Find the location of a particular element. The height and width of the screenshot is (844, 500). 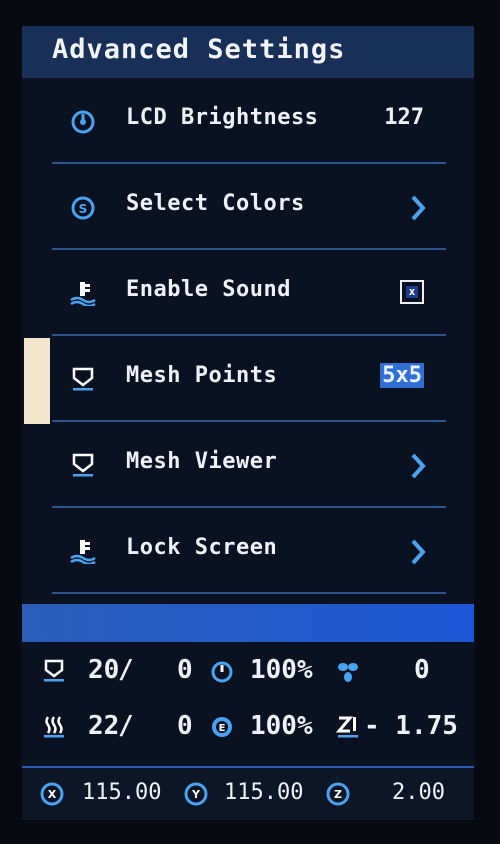

x-axis-icon: X is located at coordinates (52, 794).